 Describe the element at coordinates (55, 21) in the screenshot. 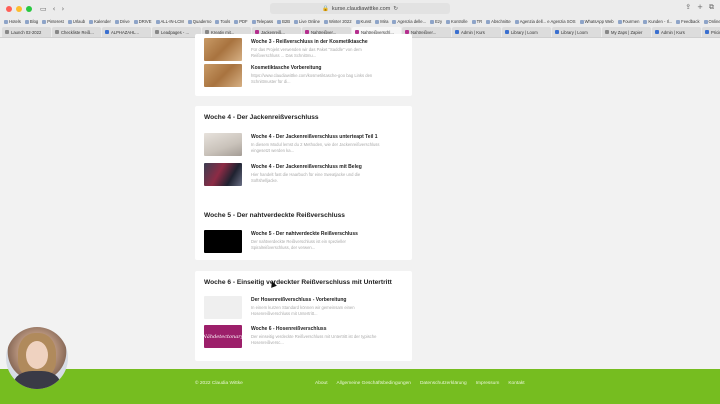

I see `bookmark-label: Pinterest` at that location.